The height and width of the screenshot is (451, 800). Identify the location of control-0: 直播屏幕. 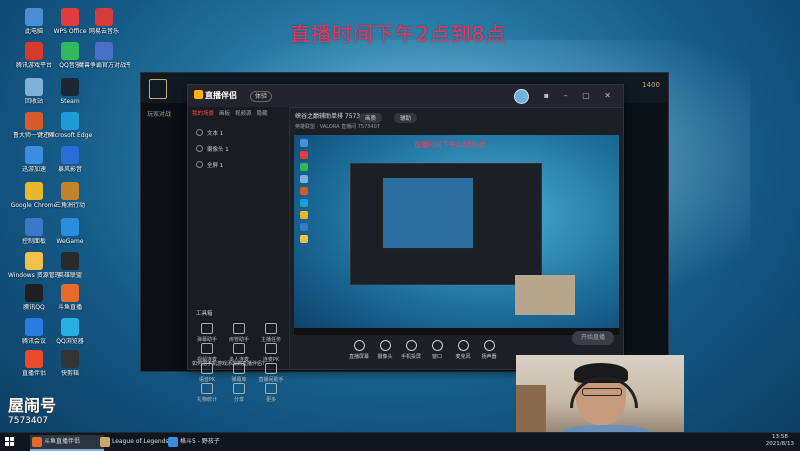
(359, 350).